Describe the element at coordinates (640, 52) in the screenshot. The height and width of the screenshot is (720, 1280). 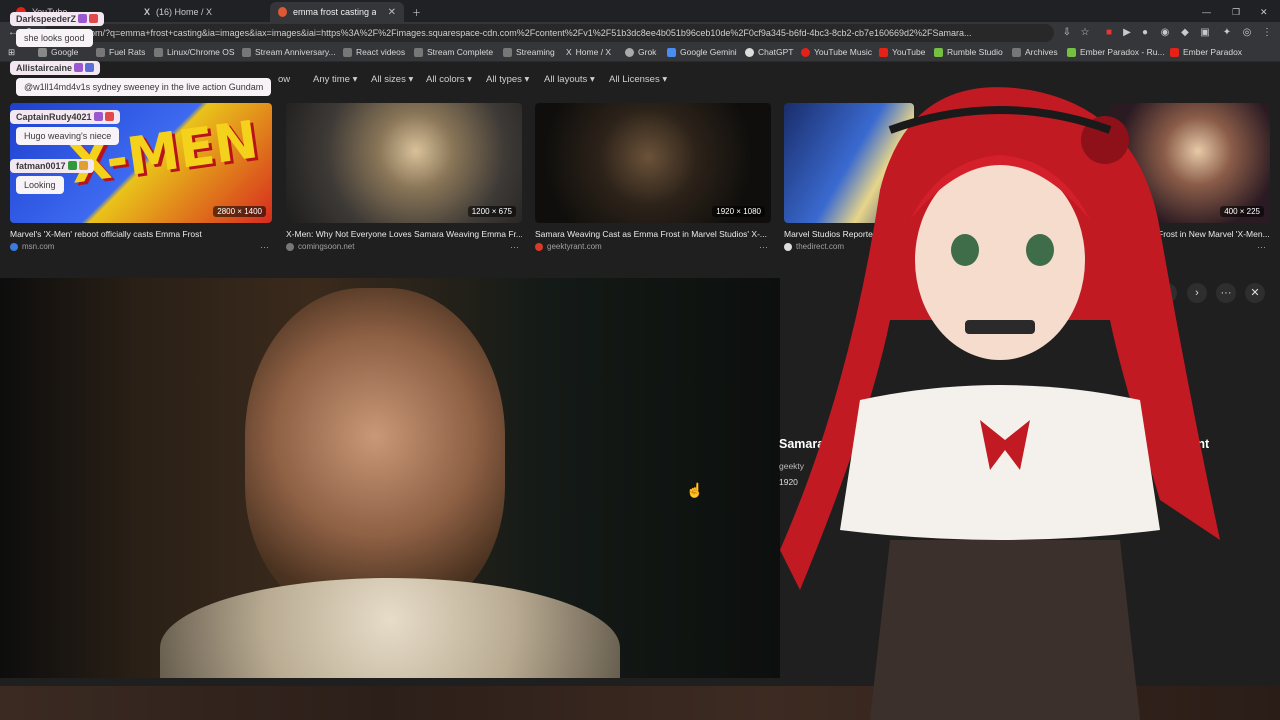
I see `bookmark-grok: Grok` at that location.